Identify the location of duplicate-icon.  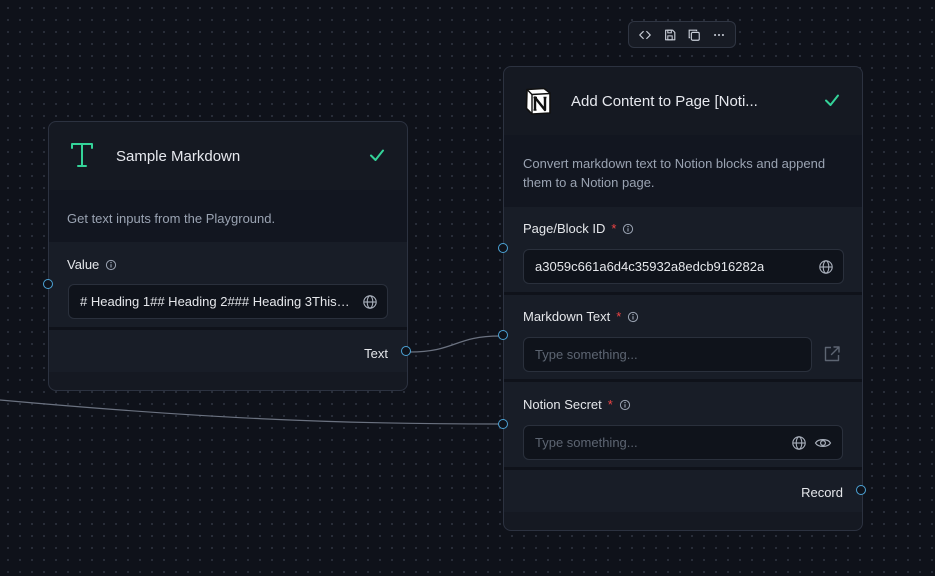
(694, 35).